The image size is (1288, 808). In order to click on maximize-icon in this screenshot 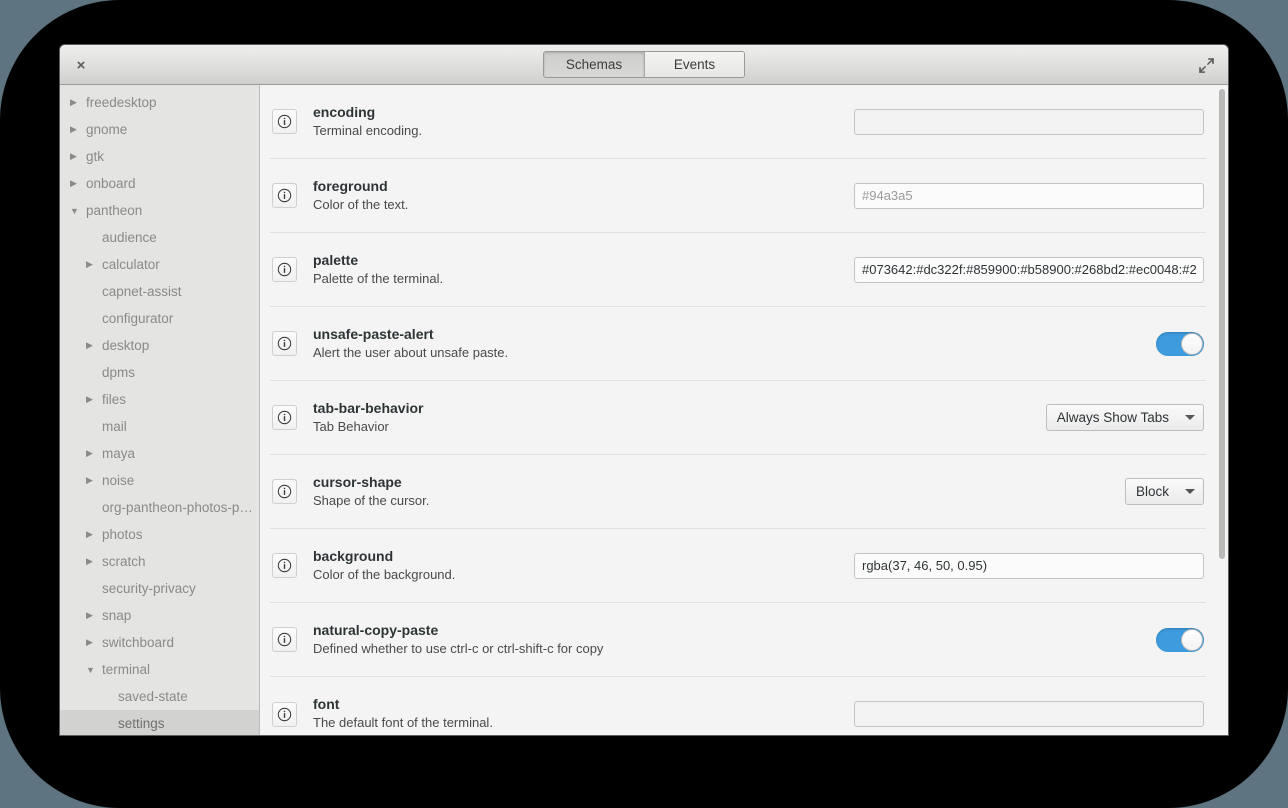, I will do `click(1206, 65)`.